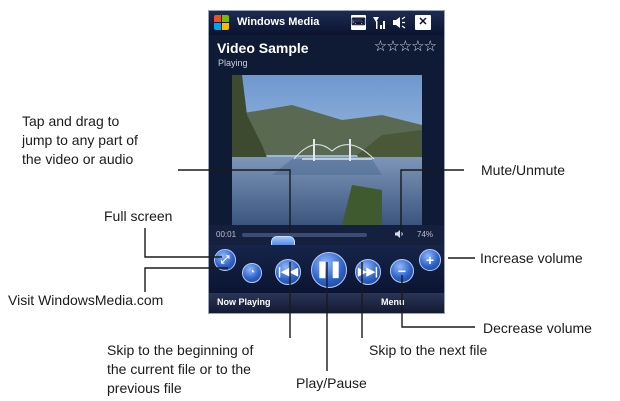 Image resolution: width=620 pixels, height=401 pixels. I want to click on callout-skip-begin-line1: Skip to the beginning of, so click(180, 350).